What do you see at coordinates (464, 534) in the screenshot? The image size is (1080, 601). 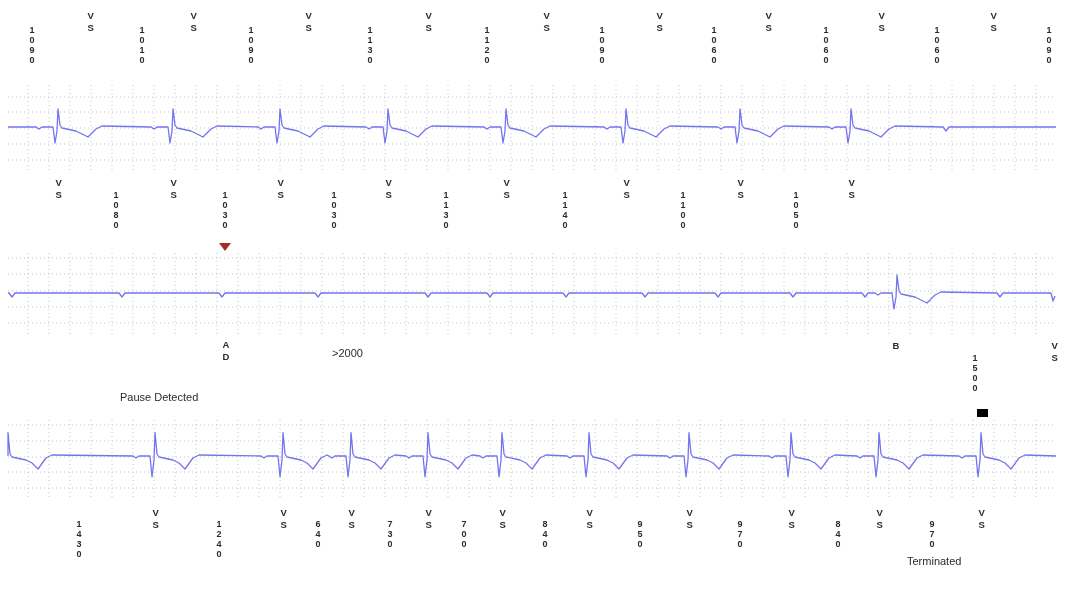 I see `interval-value: 700` at bounding box center [464, 534].